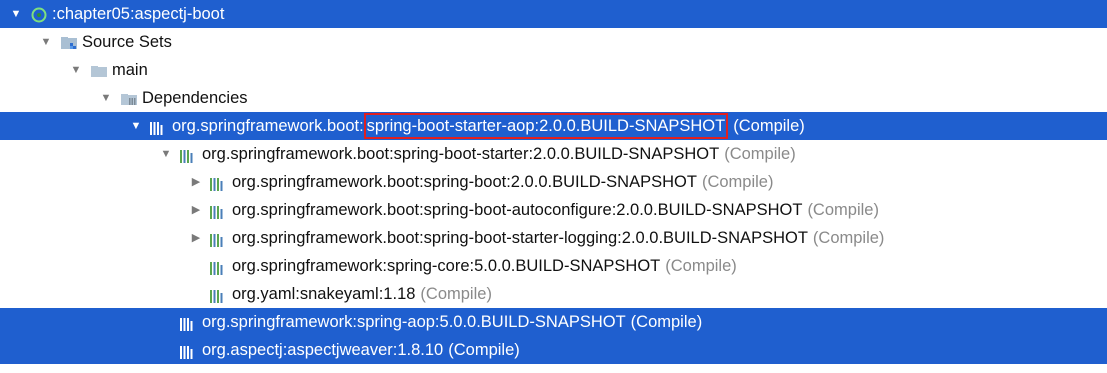  What do you see at coordinates (268, 126) in the screenshot?
I see `dependency-group-prefix: org.springframework.boot:` at bounding box center [268, 126].